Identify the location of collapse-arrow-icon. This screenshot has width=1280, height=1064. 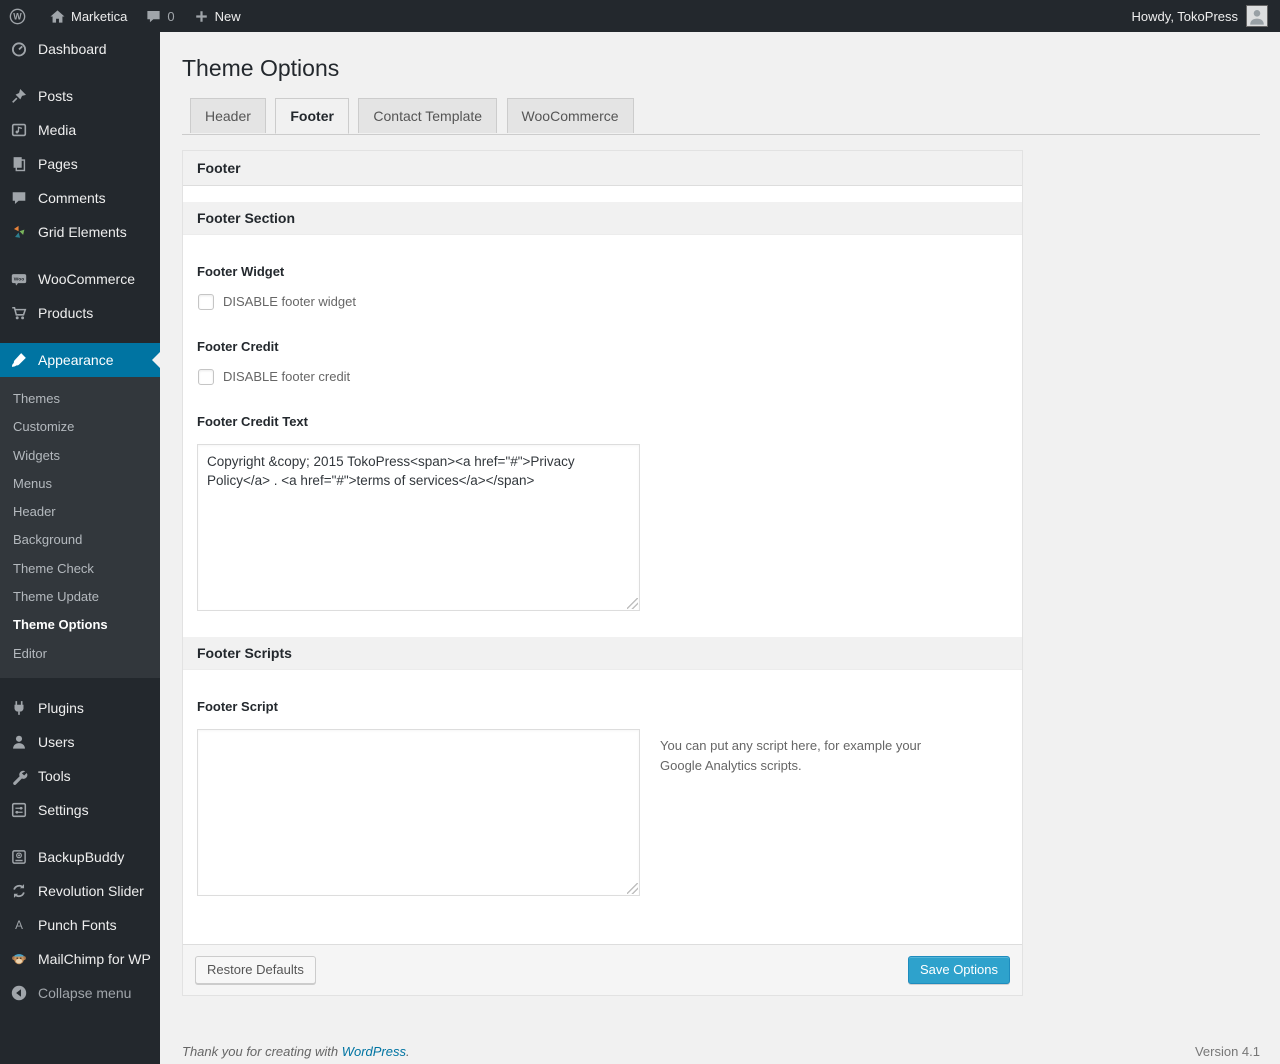
(19, 993).